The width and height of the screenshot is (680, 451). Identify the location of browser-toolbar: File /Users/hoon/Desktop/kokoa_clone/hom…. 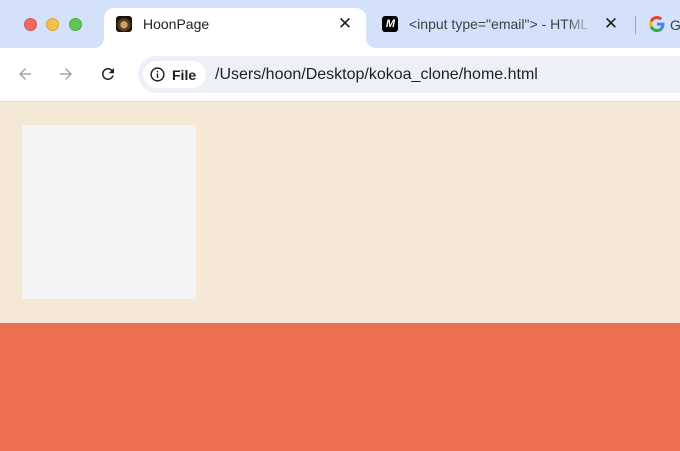
(340, 75).